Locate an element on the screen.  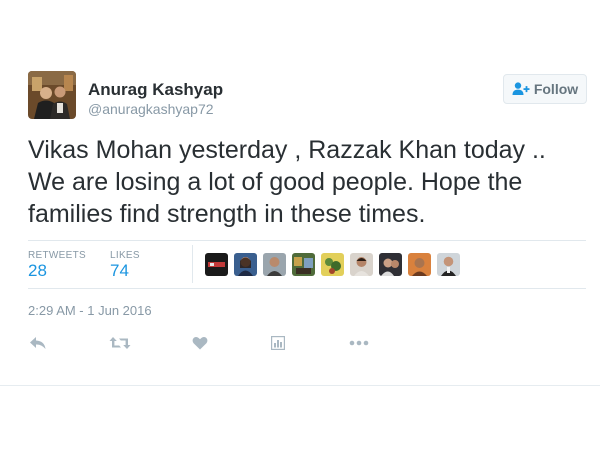
more-icon is located at coordinates (359, 343).